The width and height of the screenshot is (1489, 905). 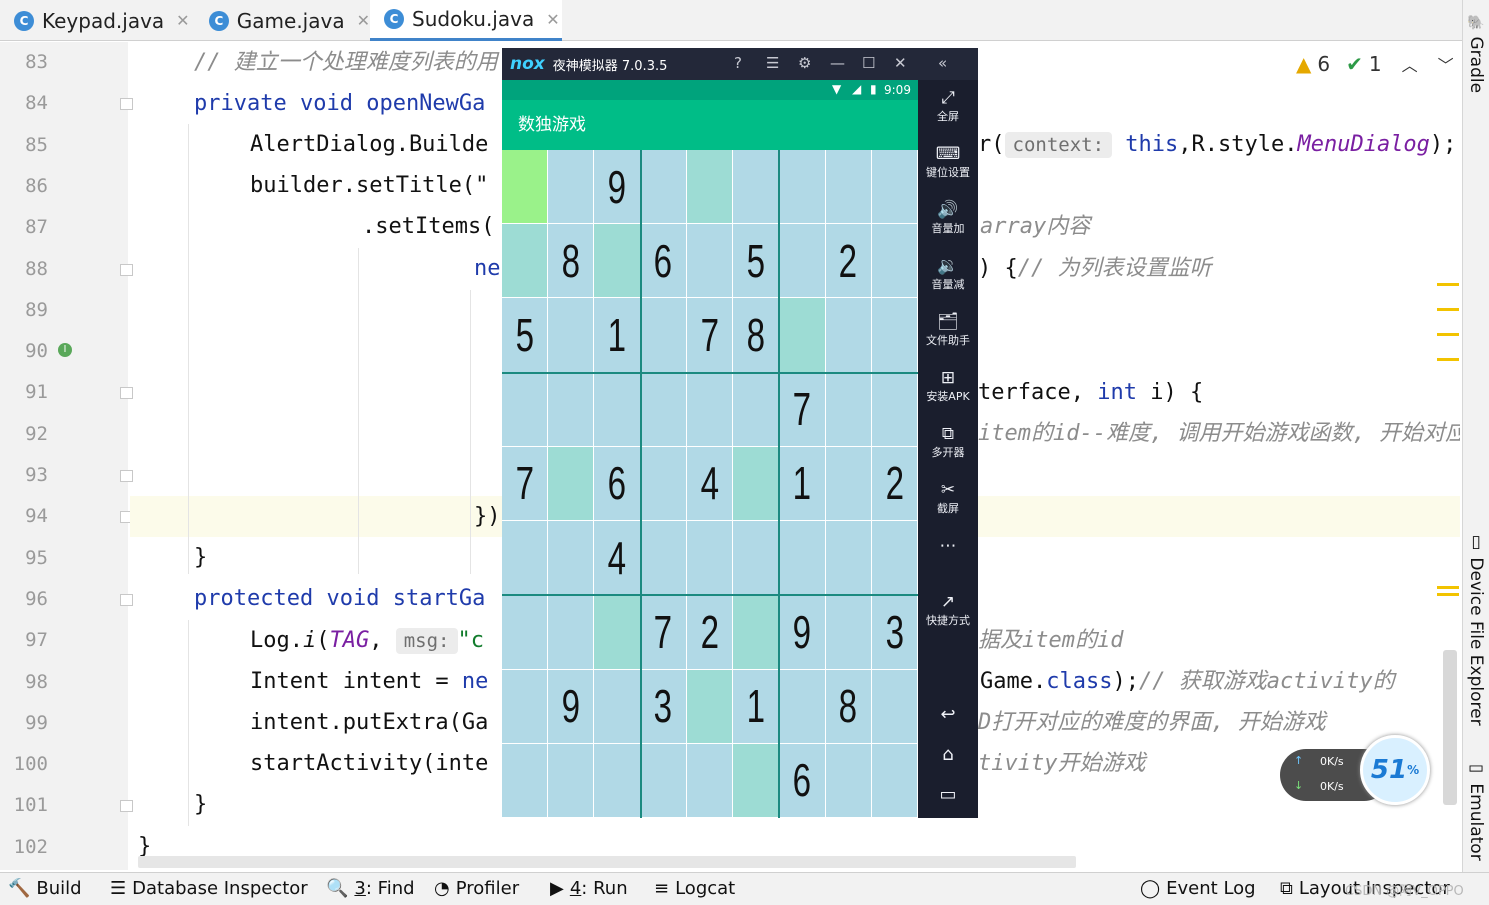 What do you see at coordinates (772, 63) in the screenshot?
I see `menu-icon: ☰` at bounding box center [772, 63].